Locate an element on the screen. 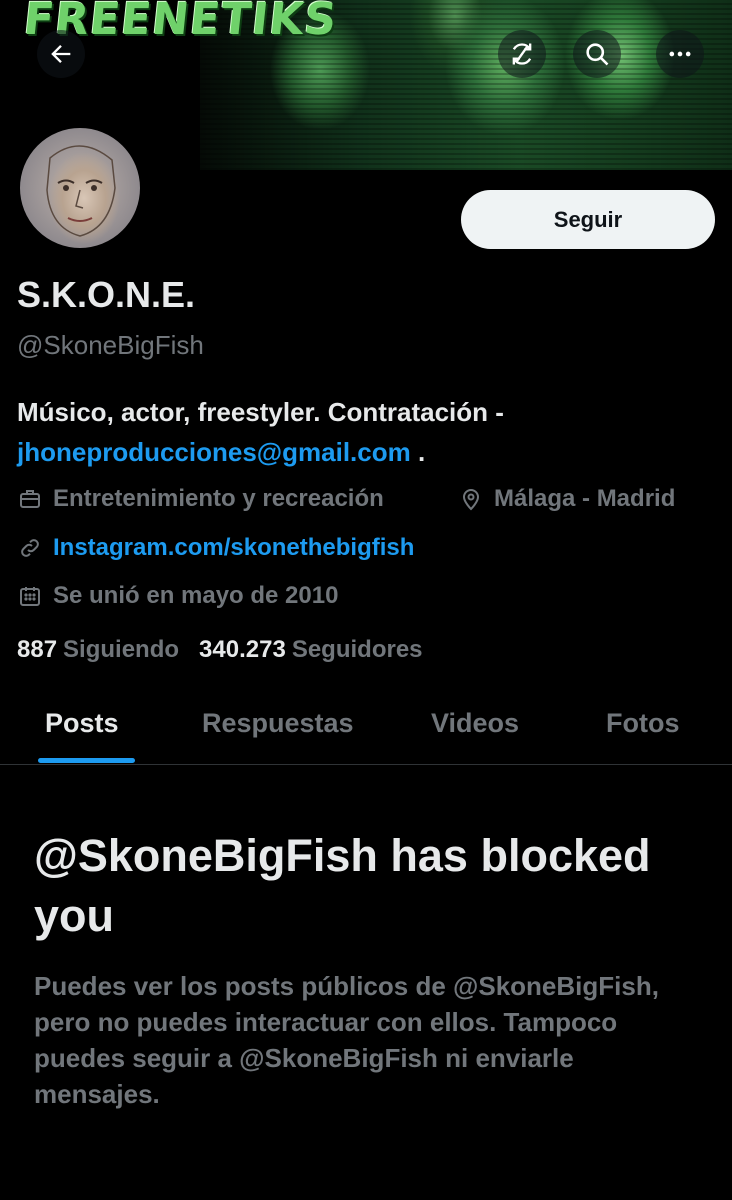 The height and width of the screenshot is (1200, 732). search-icon is located at coordinates (597, 54).